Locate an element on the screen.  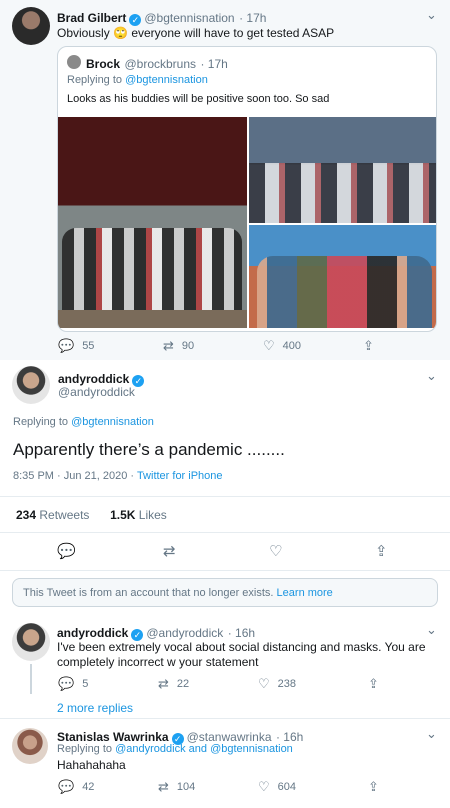
tweet-stats: 234 Retweets 1.5K Likes is located at coordinates (91, 515).